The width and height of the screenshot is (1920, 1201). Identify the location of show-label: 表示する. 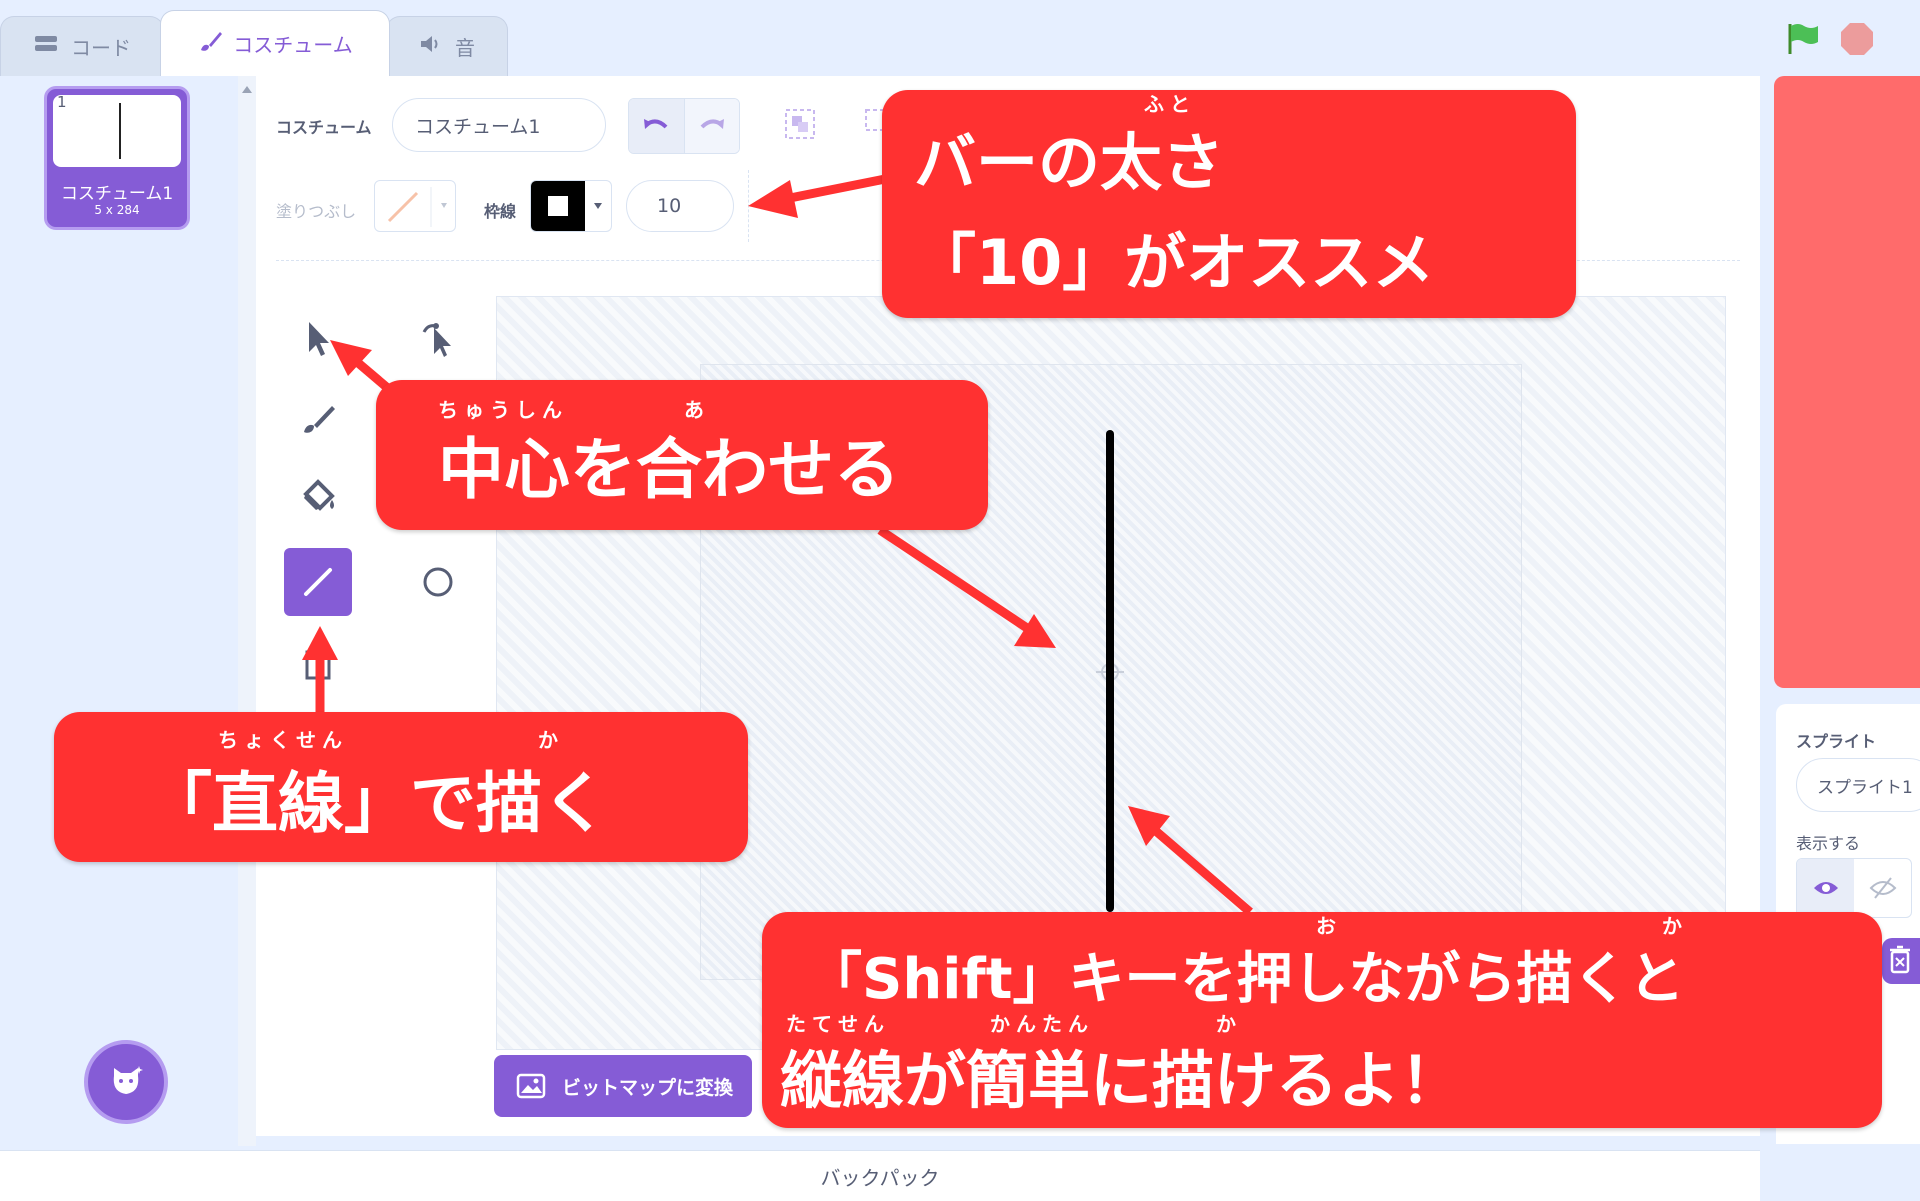
(1828, 843).